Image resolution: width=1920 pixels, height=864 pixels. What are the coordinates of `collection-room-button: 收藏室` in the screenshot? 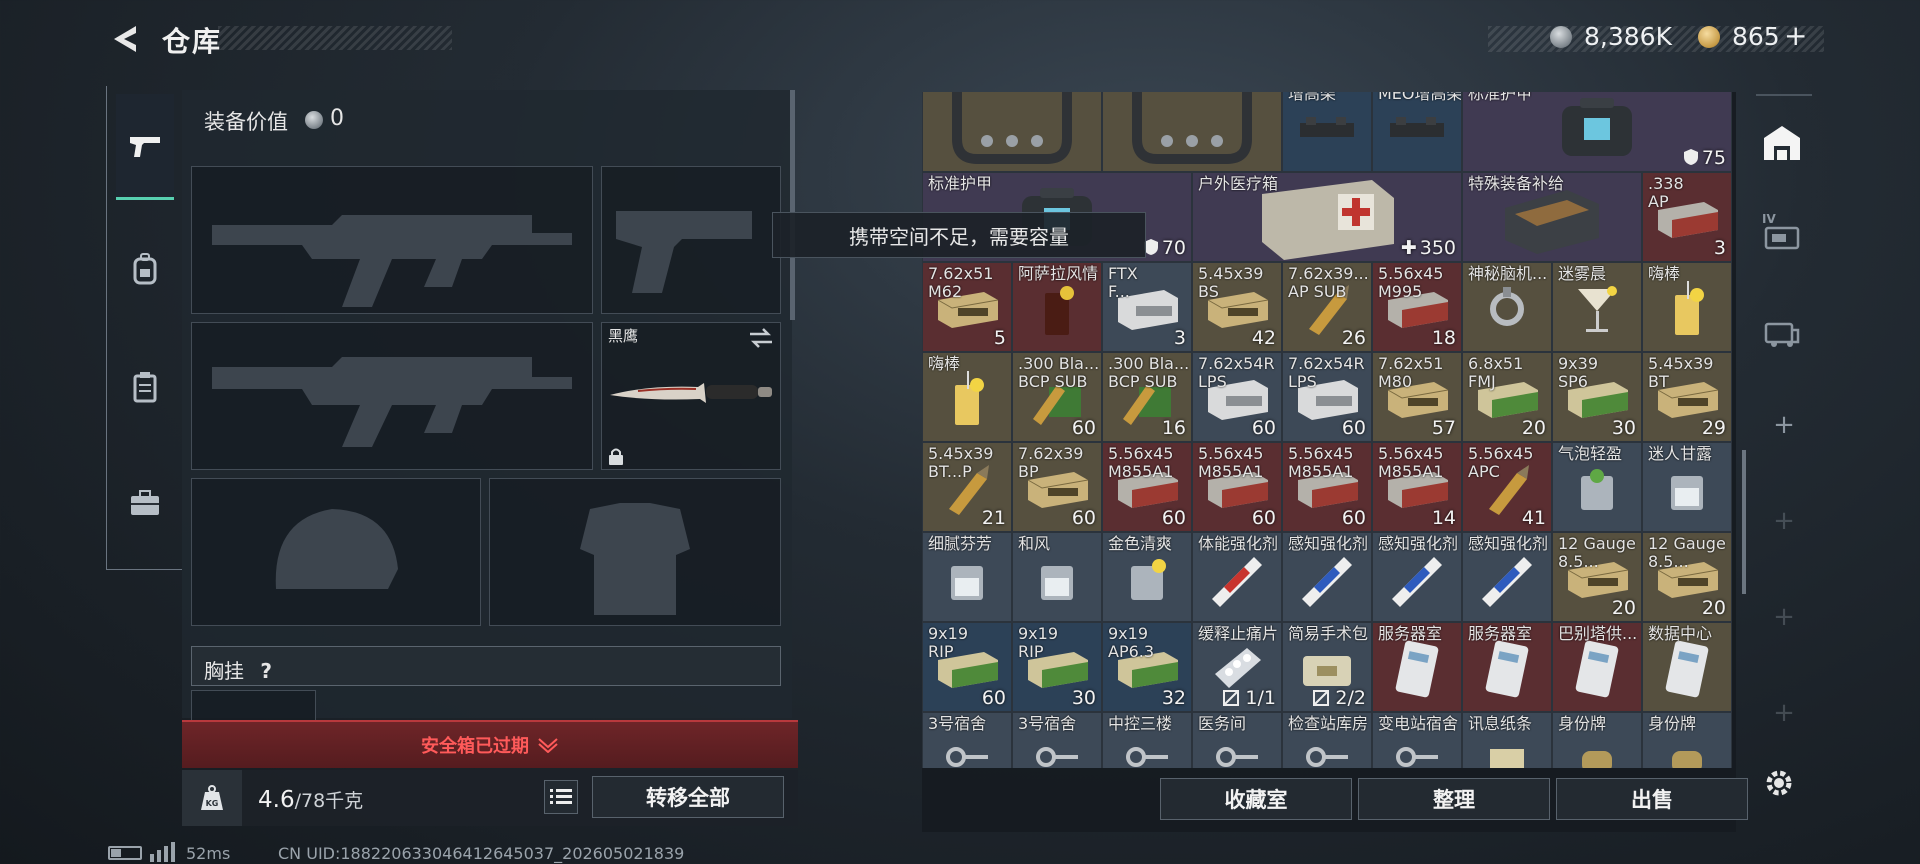 It's located at (1256, 799).